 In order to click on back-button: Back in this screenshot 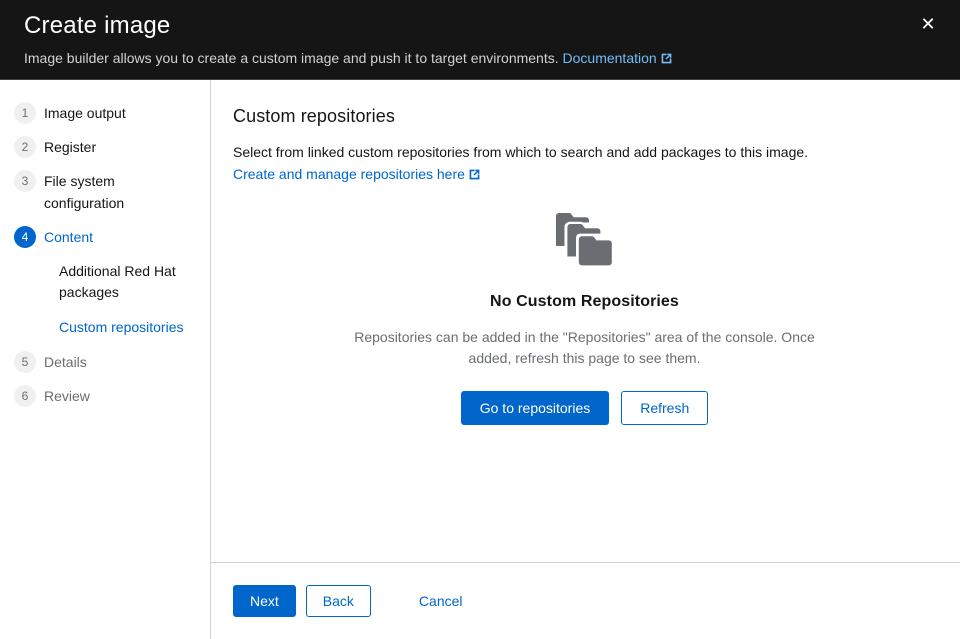, I will do `click(338, 601)`.